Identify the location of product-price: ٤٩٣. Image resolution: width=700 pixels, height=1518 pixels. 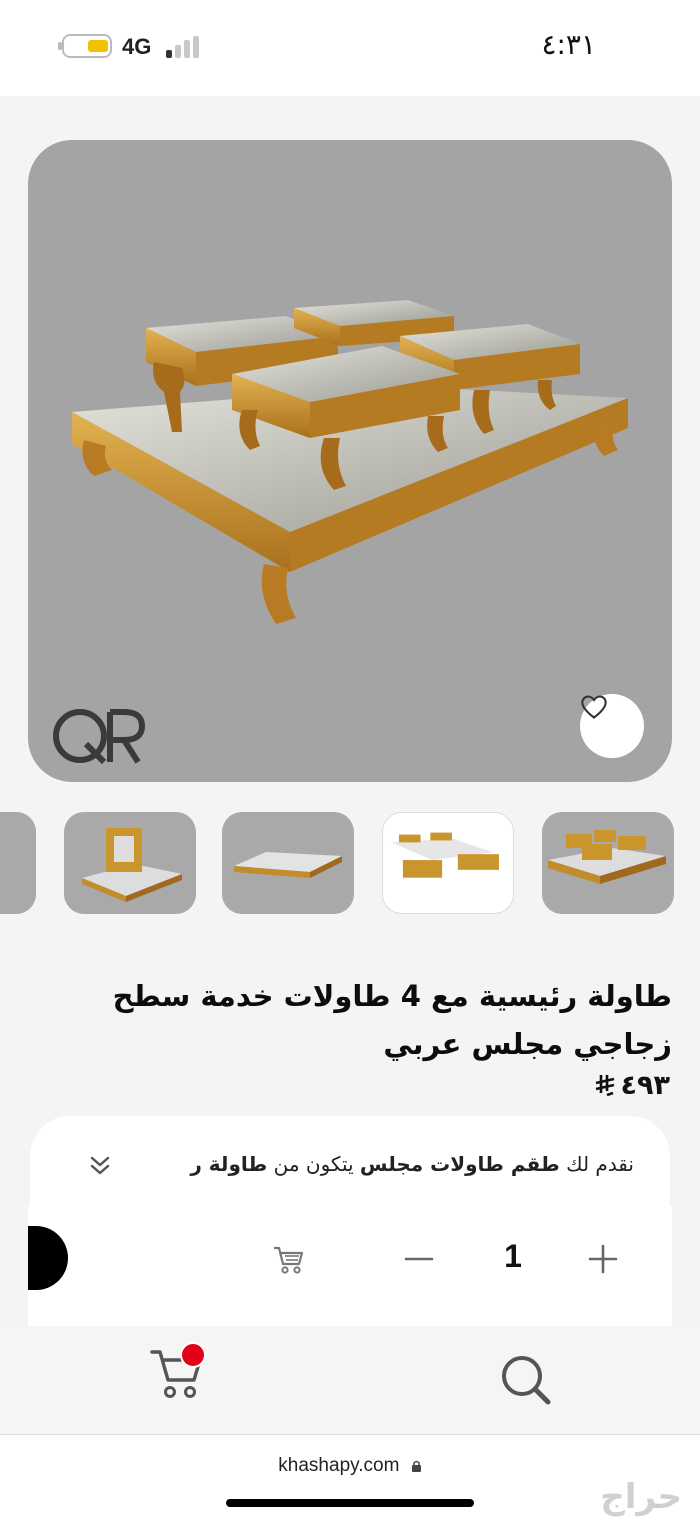
(631, 1085).